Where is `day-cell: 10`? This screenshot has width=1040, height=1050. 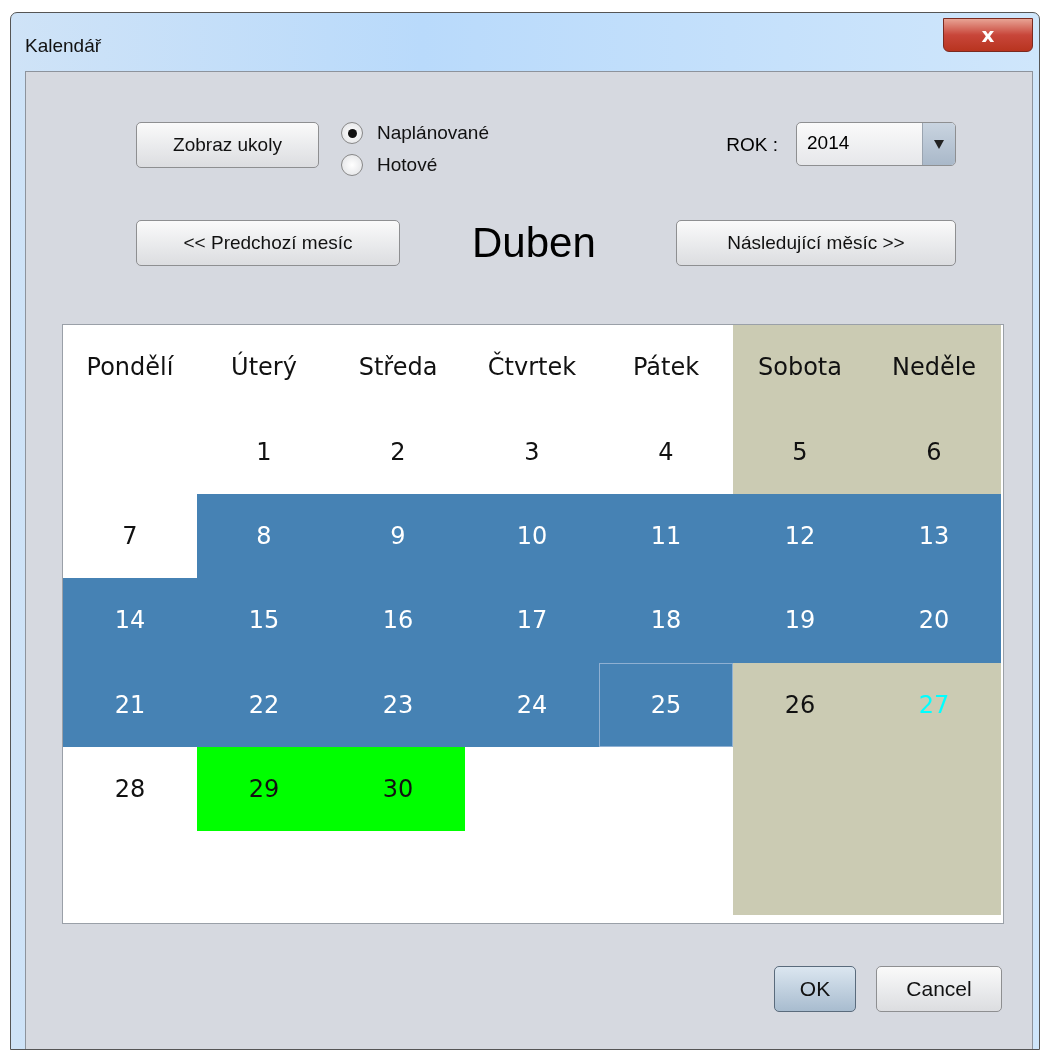
day-cell: 10 is located at coordinates (532, 536).